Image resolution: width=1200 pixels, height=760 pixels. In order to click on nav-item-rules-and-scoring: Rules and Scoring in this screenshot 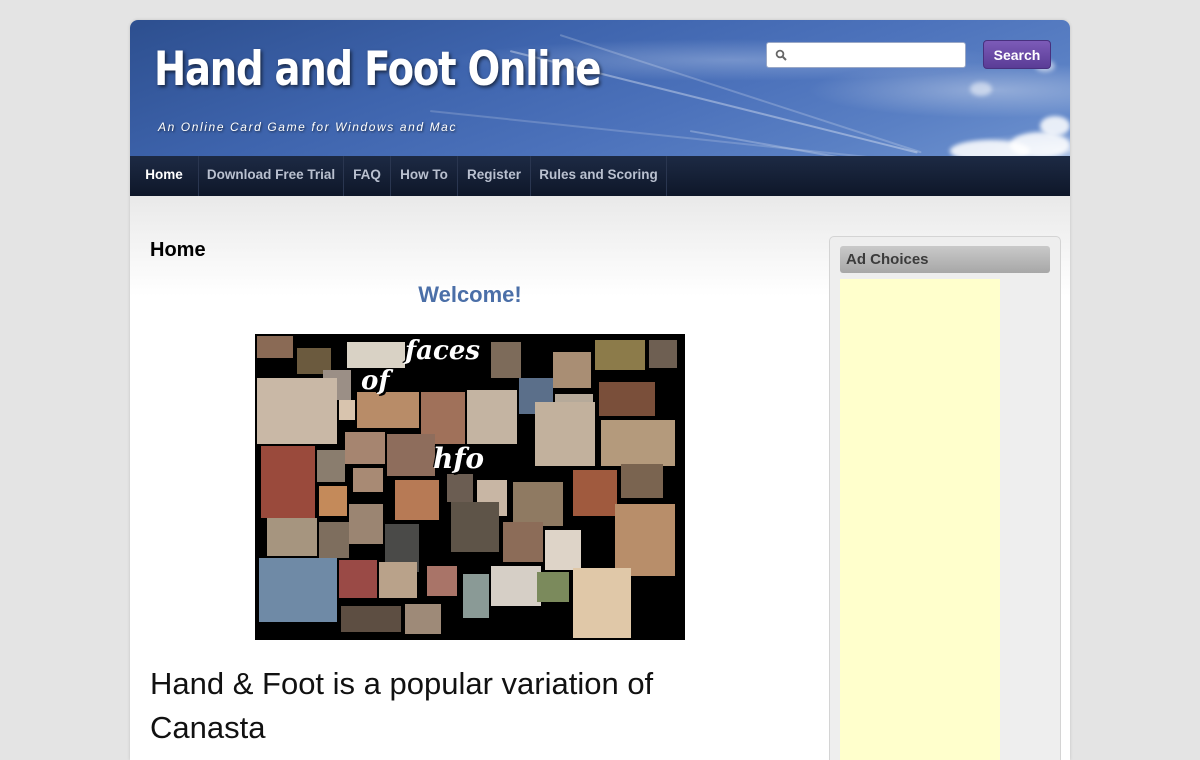, I will do `click(599, 176)`.